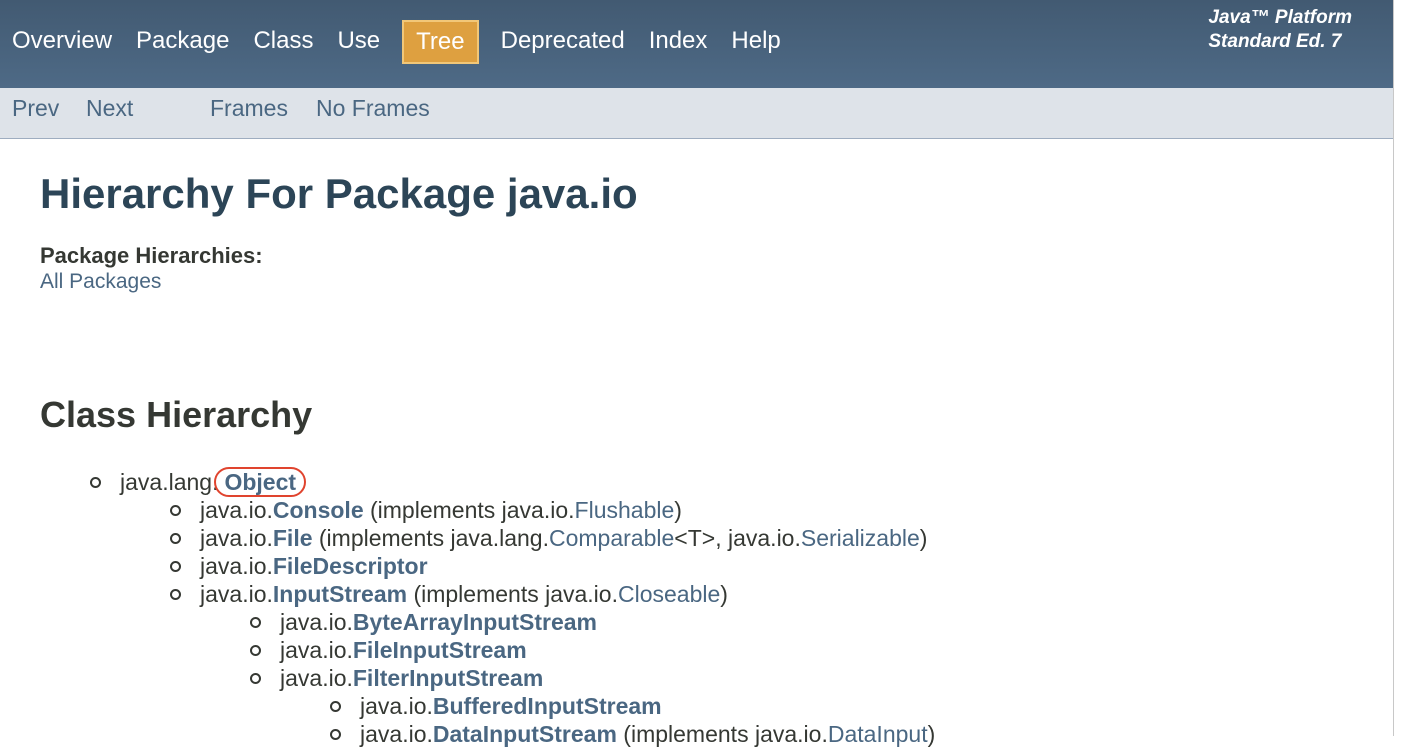  Describe the element at coordinates (475, 622) in the screenshot. I see `class-link-bytearrayinputstream: ByteArrayInputStream` at that location.